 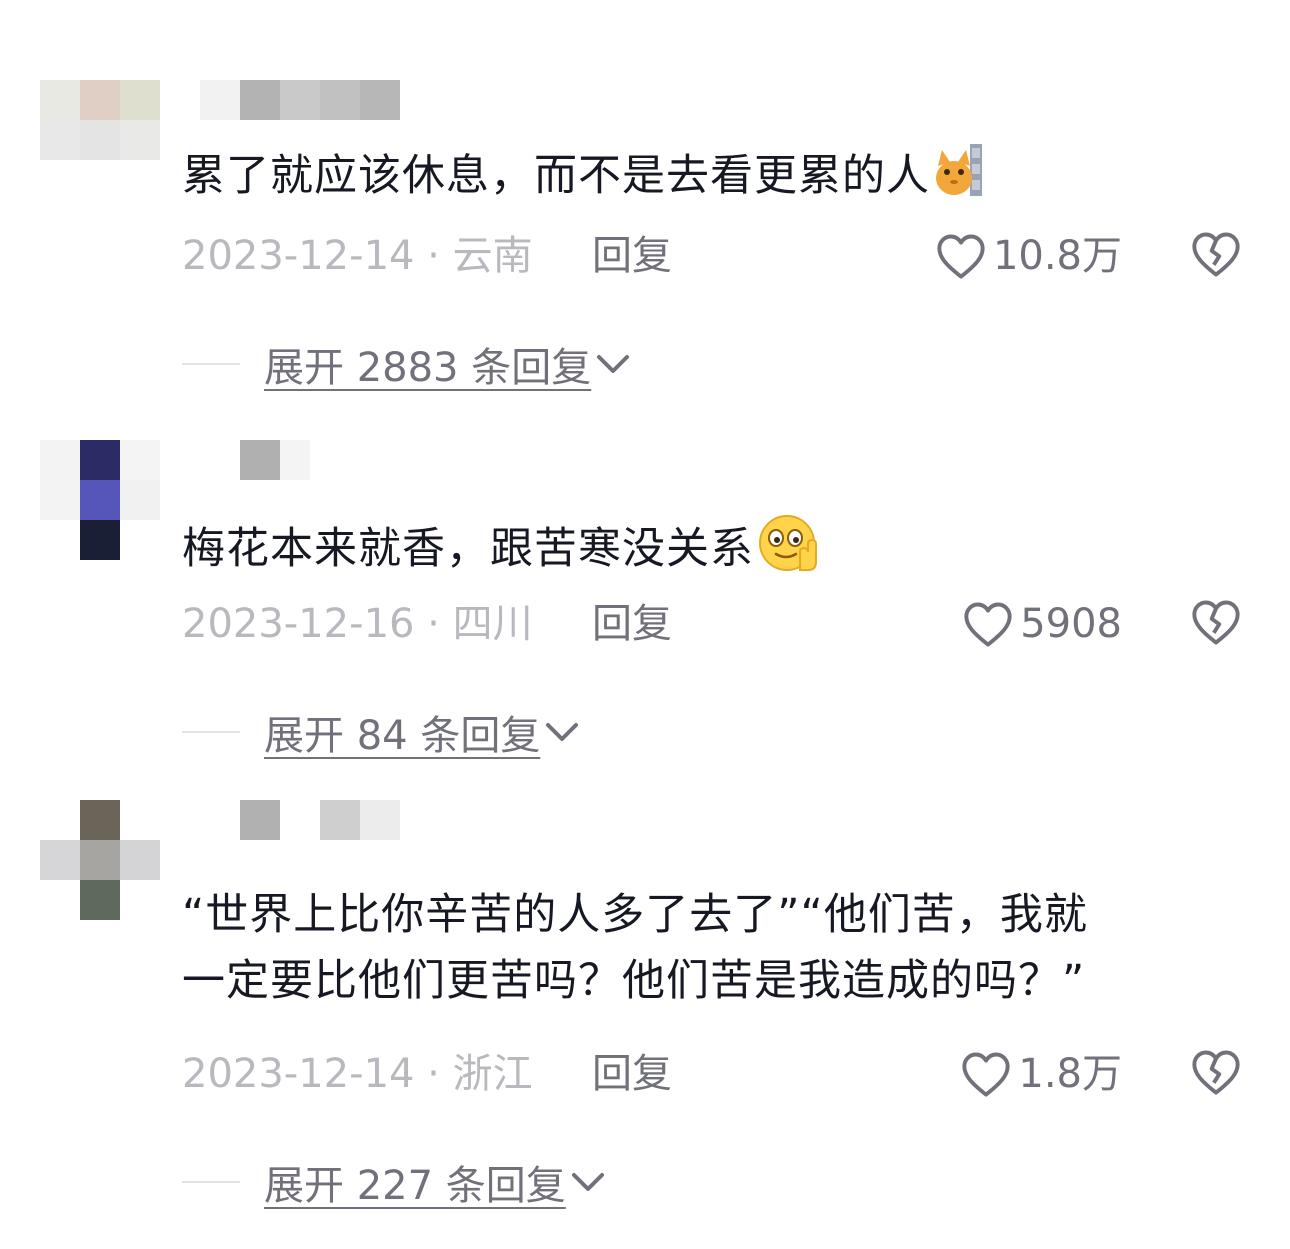 What do you see at coordinates (1057, 256) in the screenshot?
I see `like-count: 10.8万` at bounding box center [1057, 256].